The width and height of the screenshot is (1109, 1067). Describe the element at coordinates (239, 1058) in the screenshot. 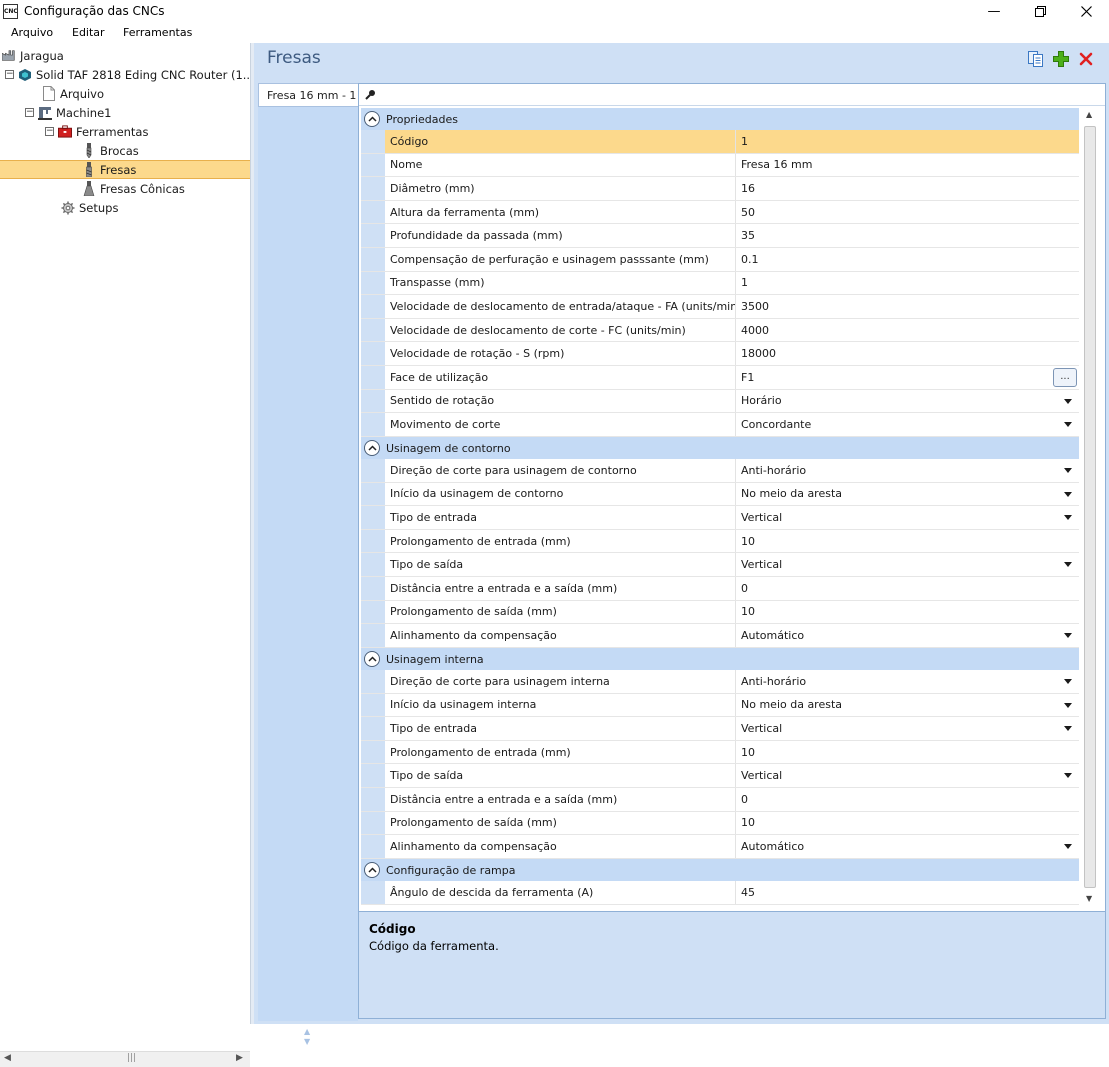

I see `scroll-right-icon: ▶` at that location.